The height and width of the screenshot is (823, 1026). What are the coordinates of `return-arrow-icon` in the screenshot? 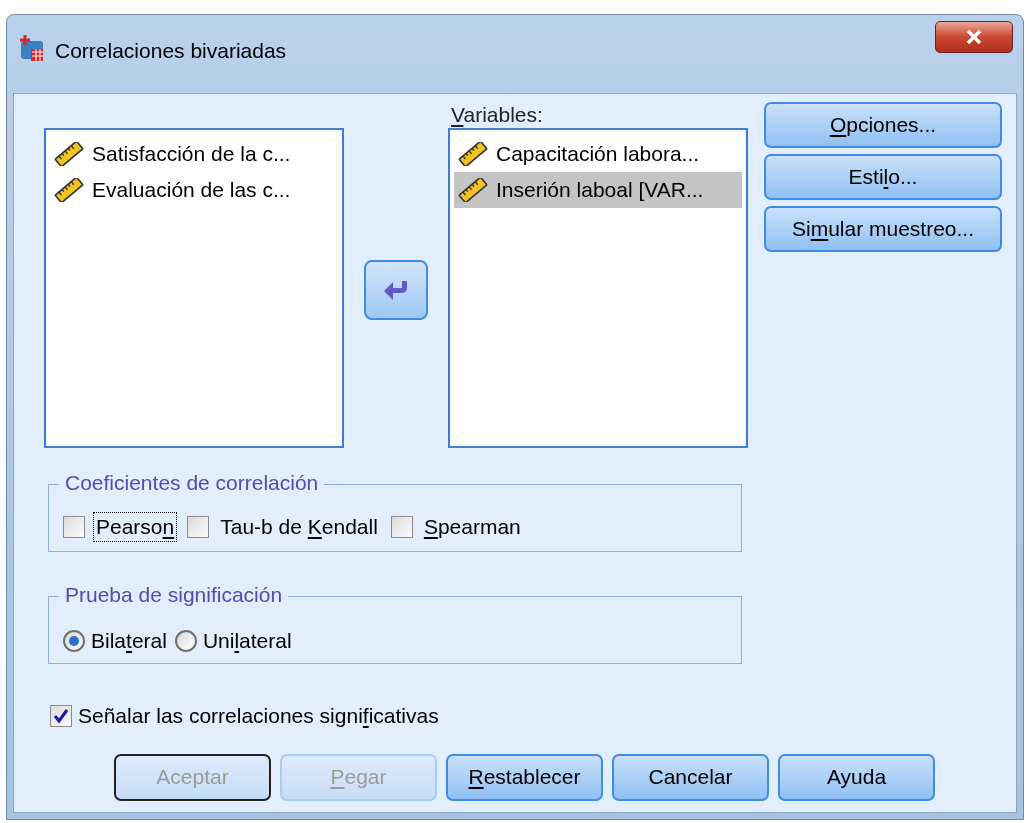 It's located at (396, 290).